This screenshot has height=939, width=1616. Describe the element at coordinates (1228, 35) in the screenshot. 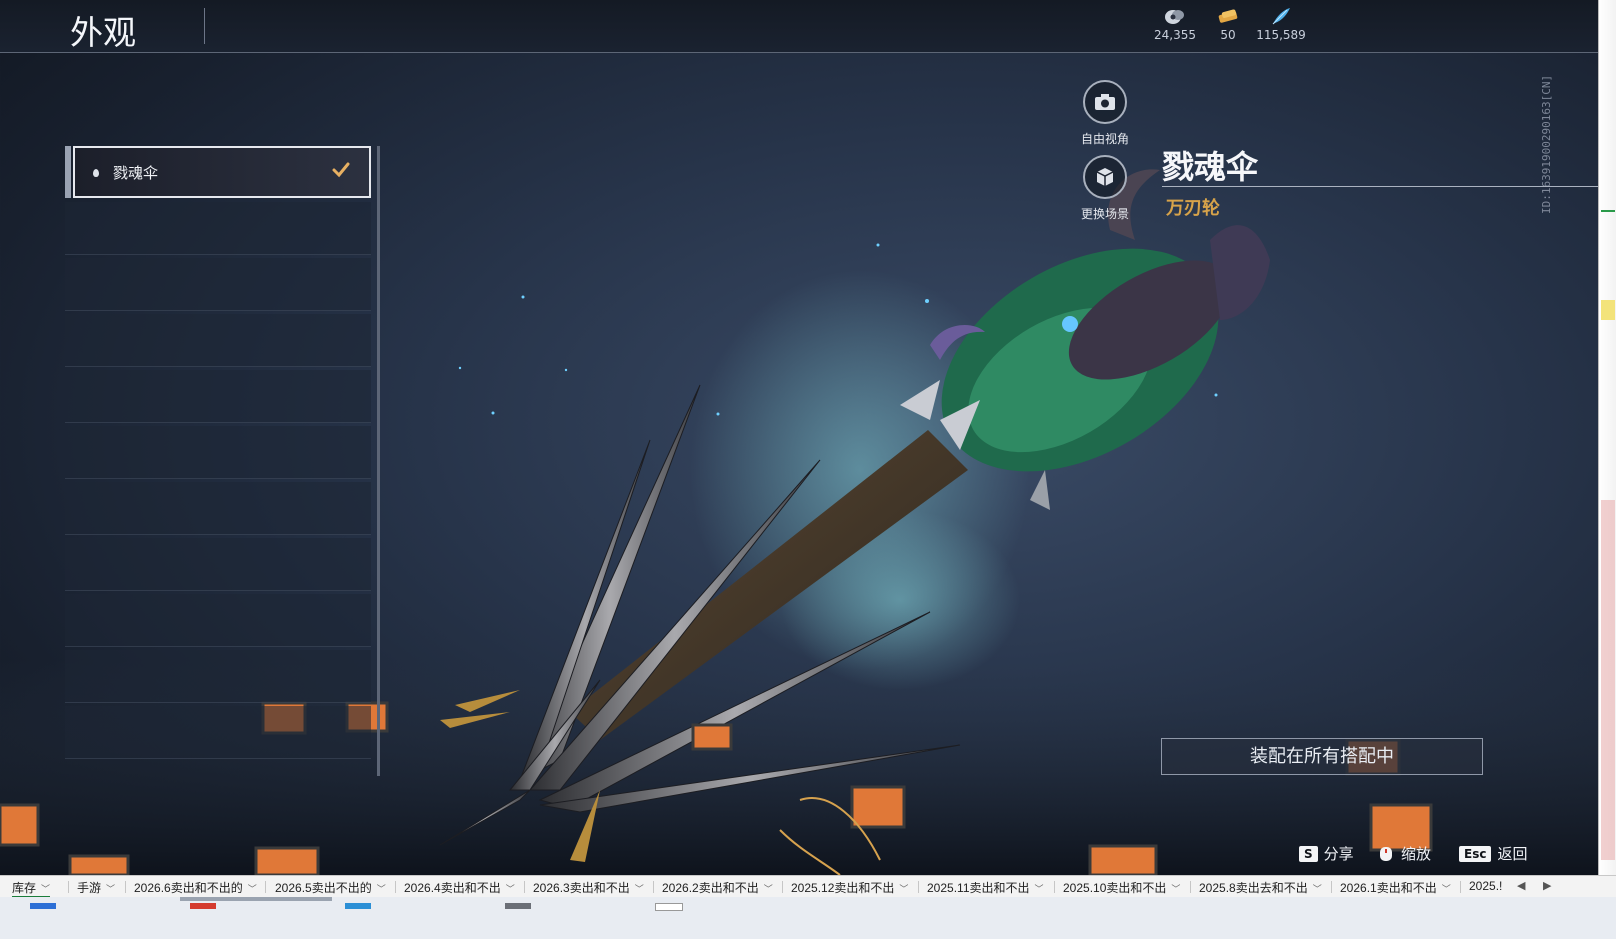

I see `currency-tickets-value: 50` at that location.